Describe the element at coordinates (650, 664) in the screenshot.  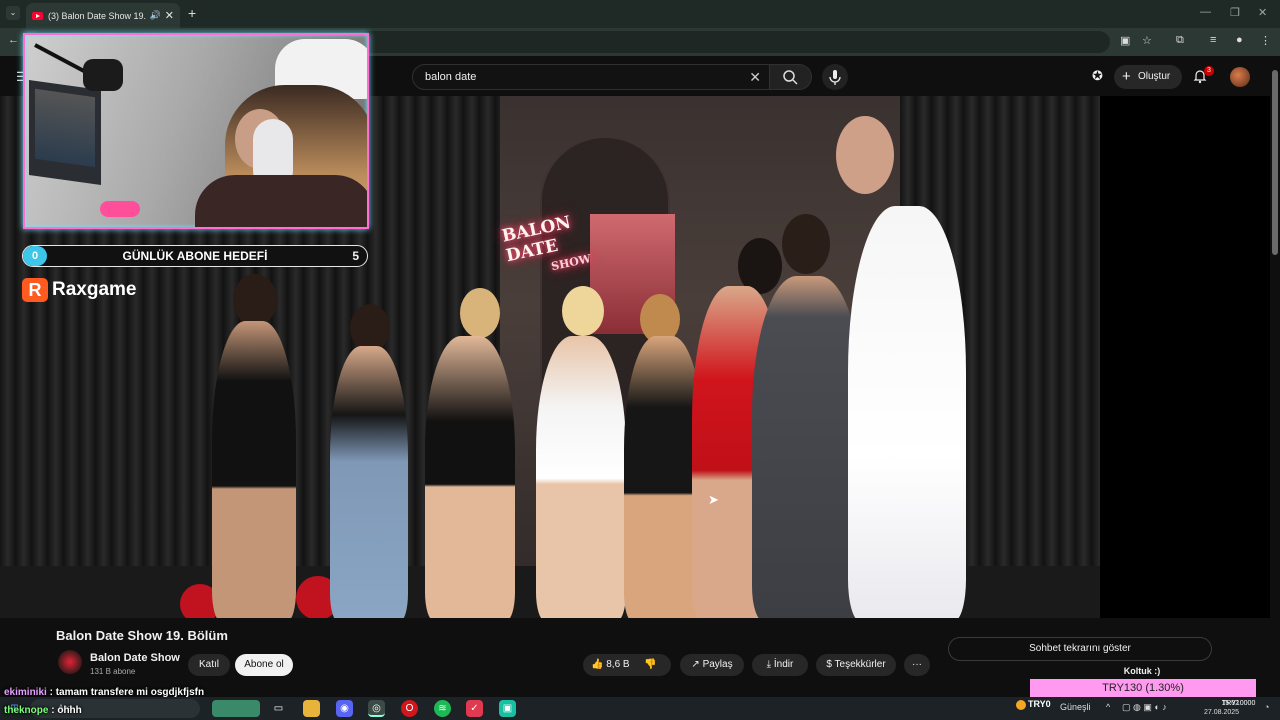
I see `thumbs-down-icon: 👎` at that location.